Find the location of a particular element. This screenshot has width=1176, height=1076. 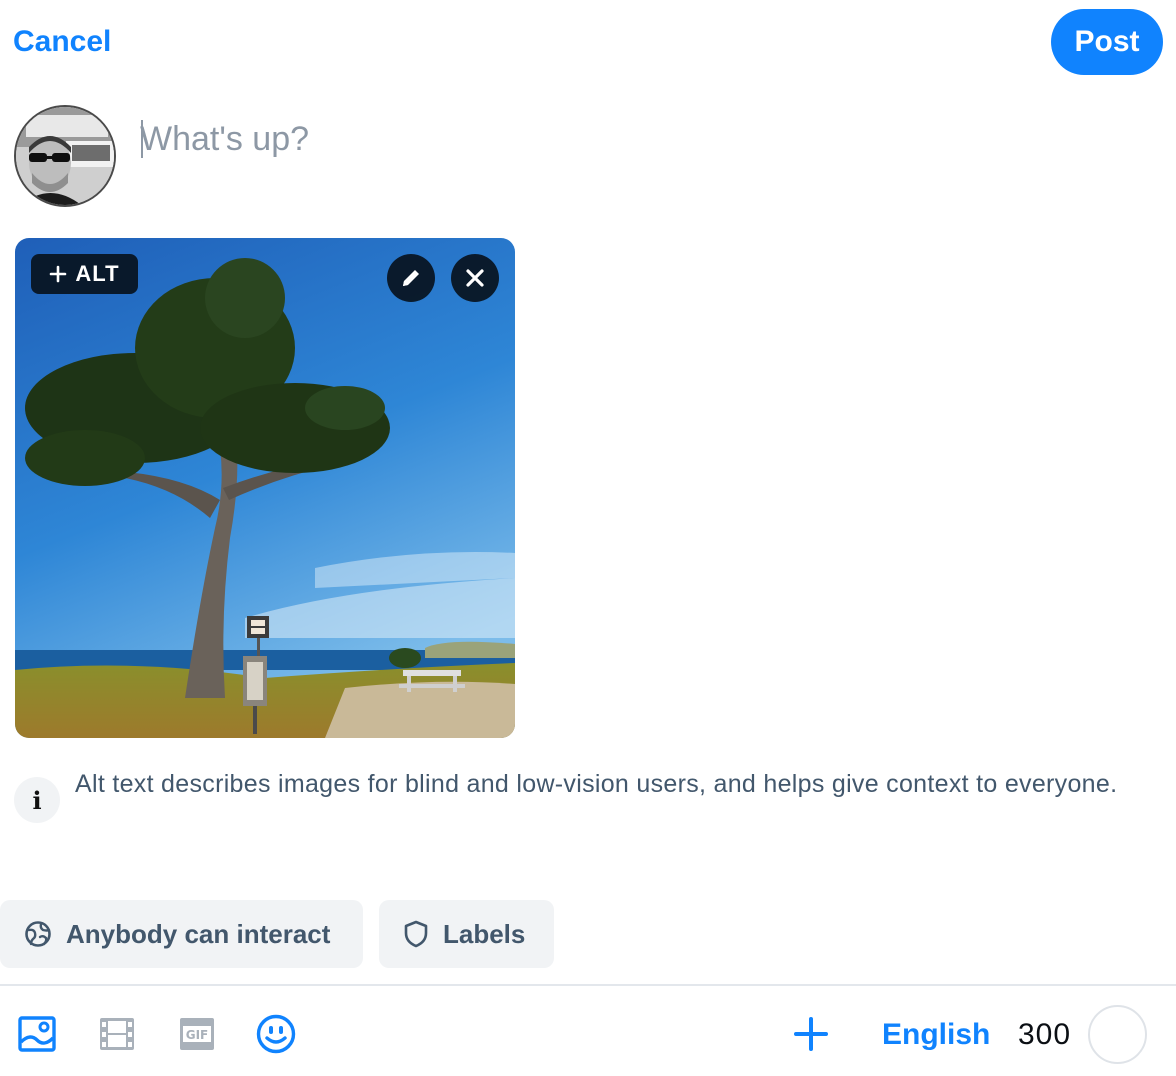

post-button: Post is located at coordinates (1107, 42).